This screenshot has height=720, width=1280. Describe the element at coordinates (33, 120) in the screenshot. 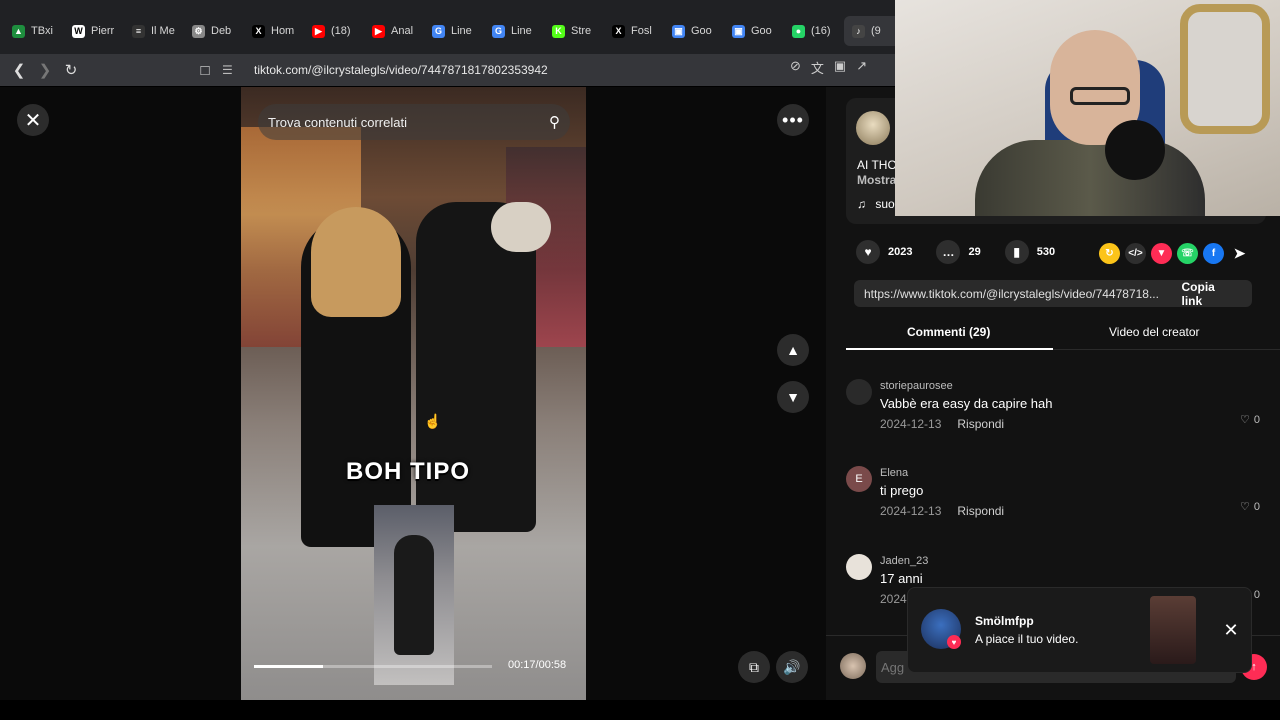

I see `close-video-button: ✕` at that location.